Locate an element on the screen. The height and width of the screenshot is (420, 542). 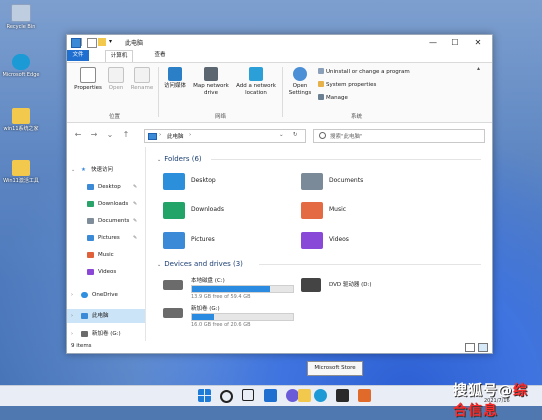
properties-qat-icon is located at coordinates (92, 43).